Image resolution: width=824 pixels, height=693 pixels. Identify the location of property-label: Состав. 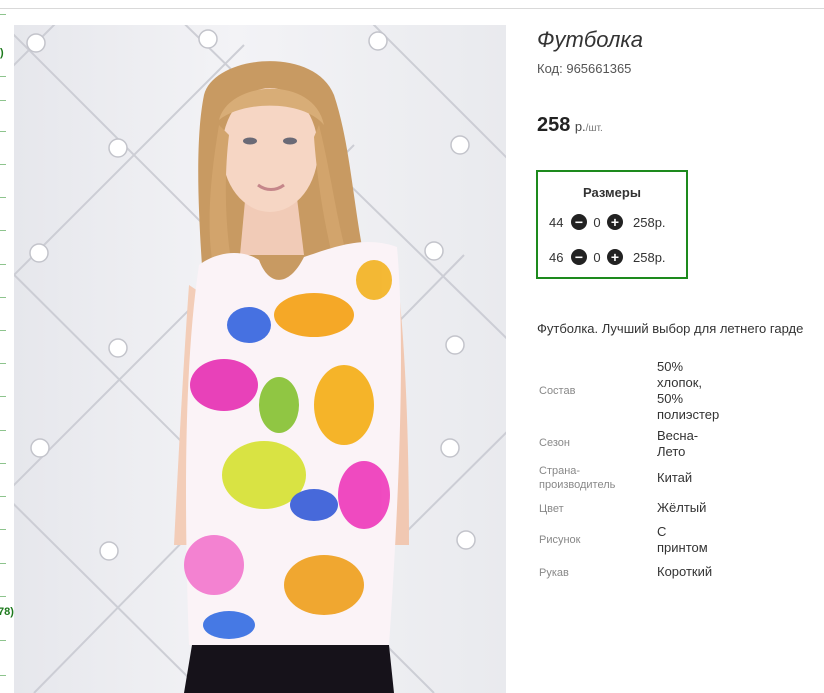
(557, 391).